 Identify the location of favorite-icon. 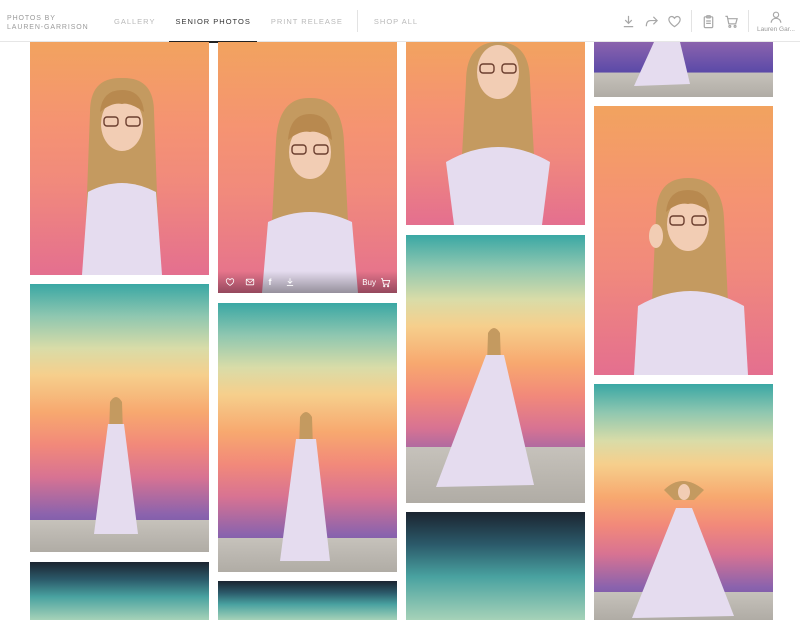
(674, 21).